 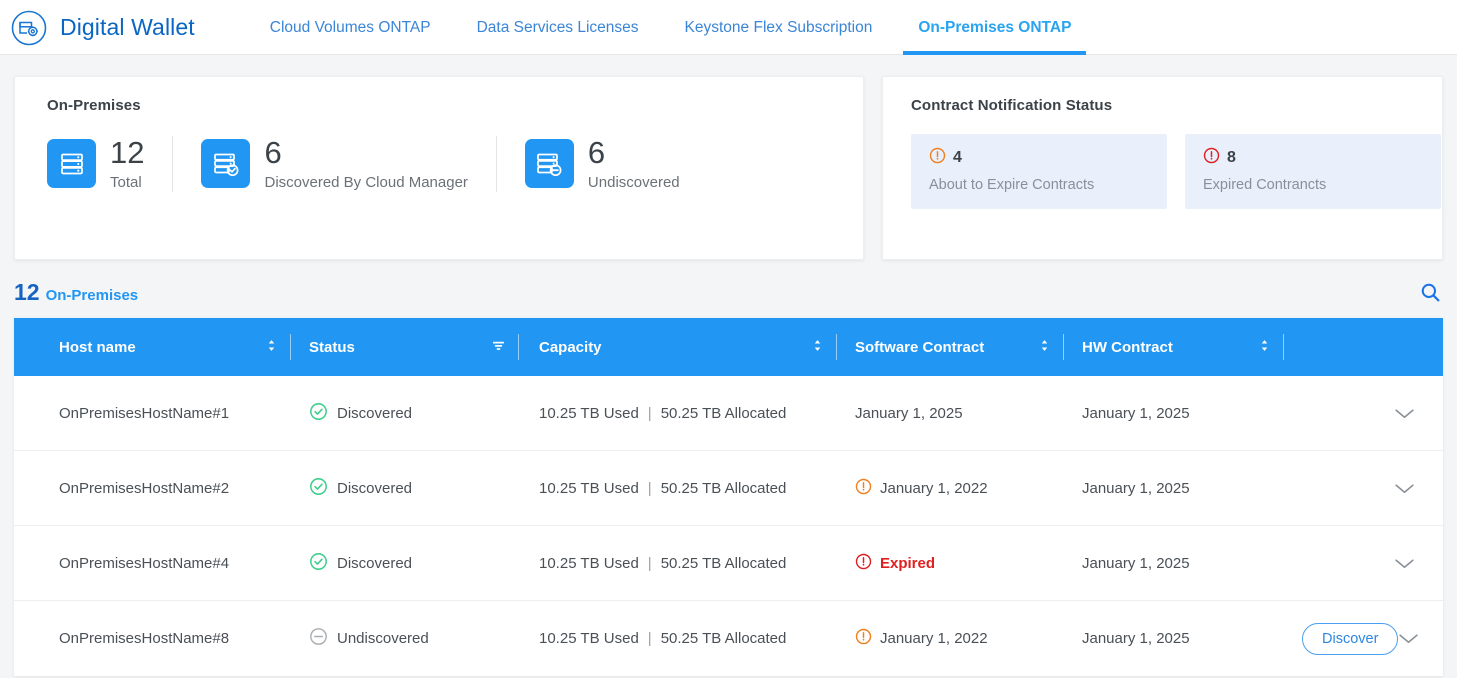 I want to click on column-header-actions, so click(x=1363, y=347).